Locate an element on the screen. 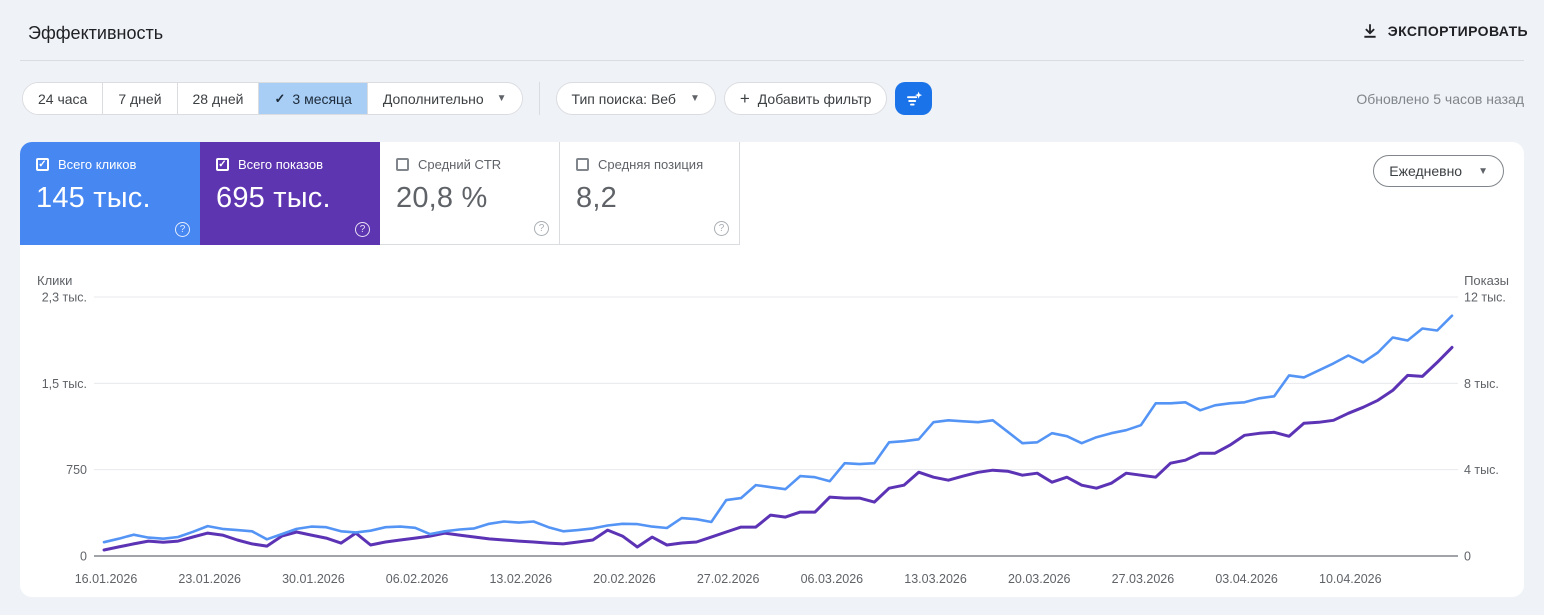 The width and height of the screenshot is (1544, 615). tab-7-days: 7 дней is located at coordinates (140, 98).